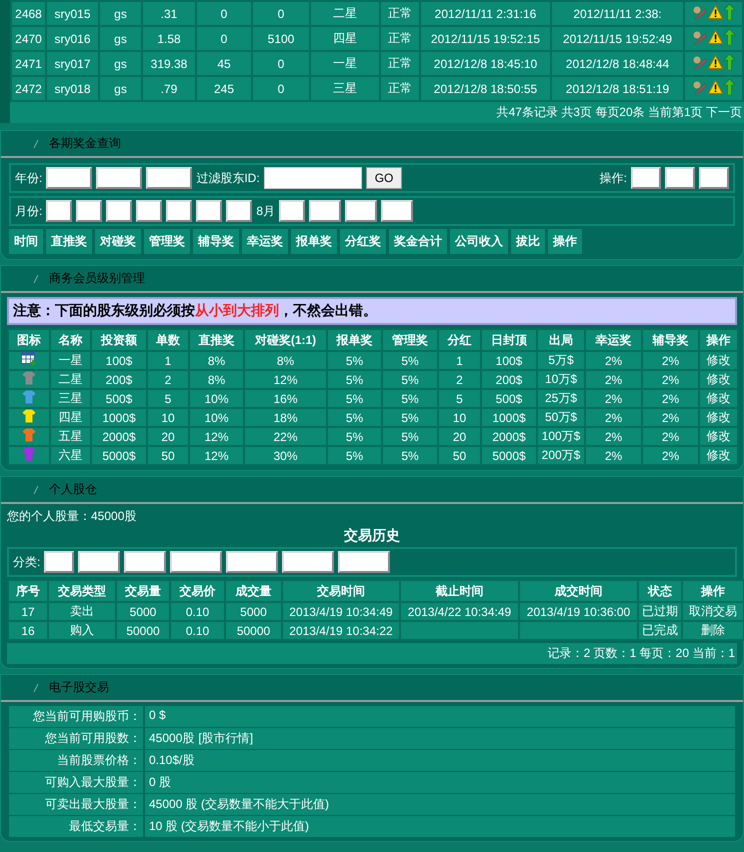 The height and width of the screenshot is (852, 744). I want to click on field-value: 0.10$/股, so click(440, 760).